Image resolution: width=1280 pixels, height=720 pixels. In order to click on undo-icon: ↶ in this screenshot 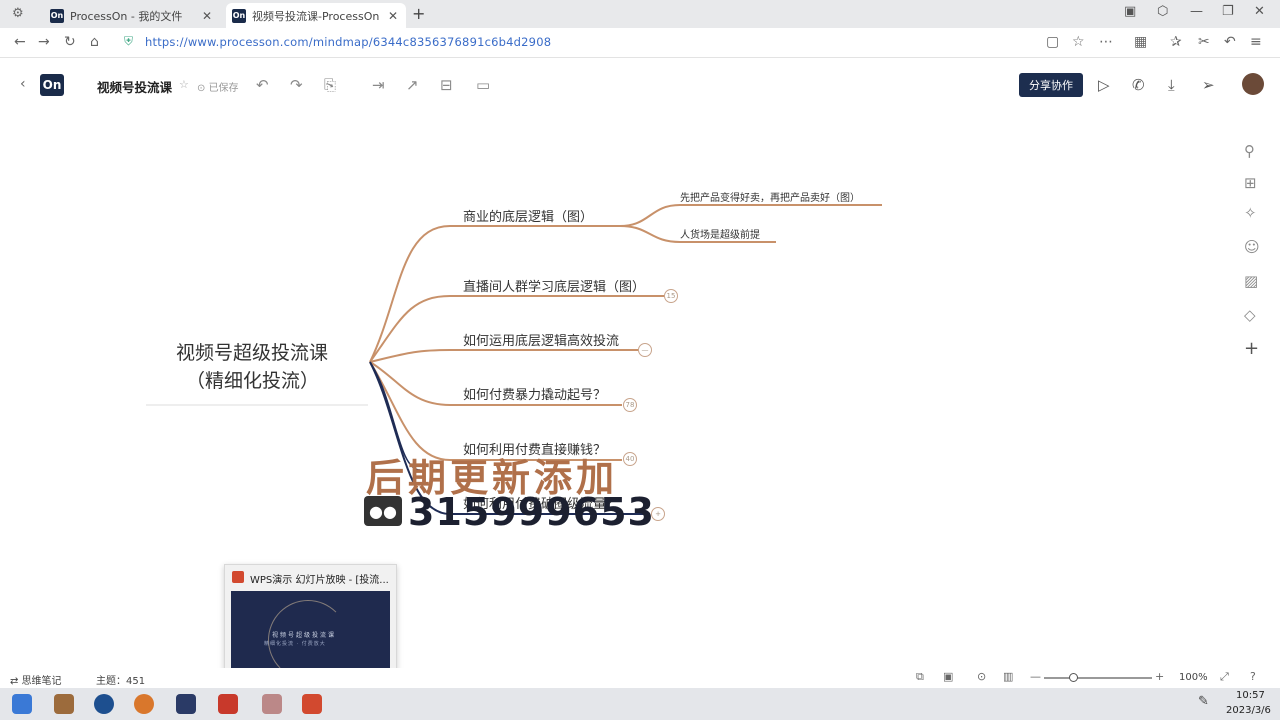, I will do `click(262, 85)`.